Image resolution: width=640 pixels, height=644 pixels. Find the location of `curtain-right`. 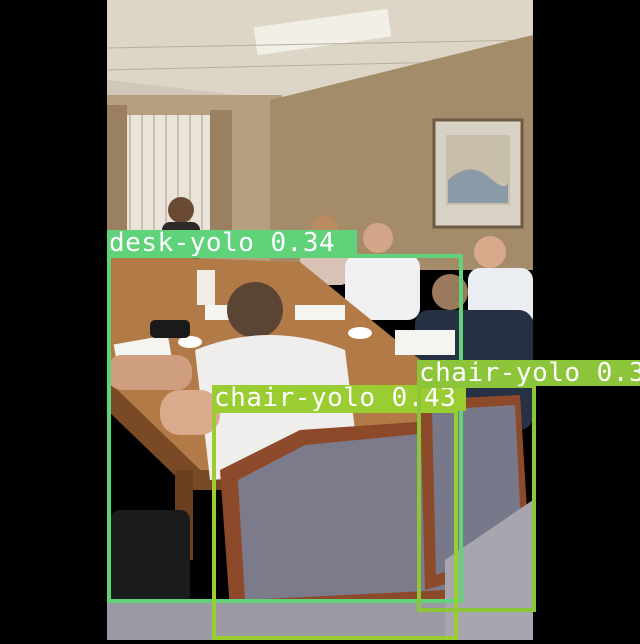

curtain-right is located at coordinates (221, 172).